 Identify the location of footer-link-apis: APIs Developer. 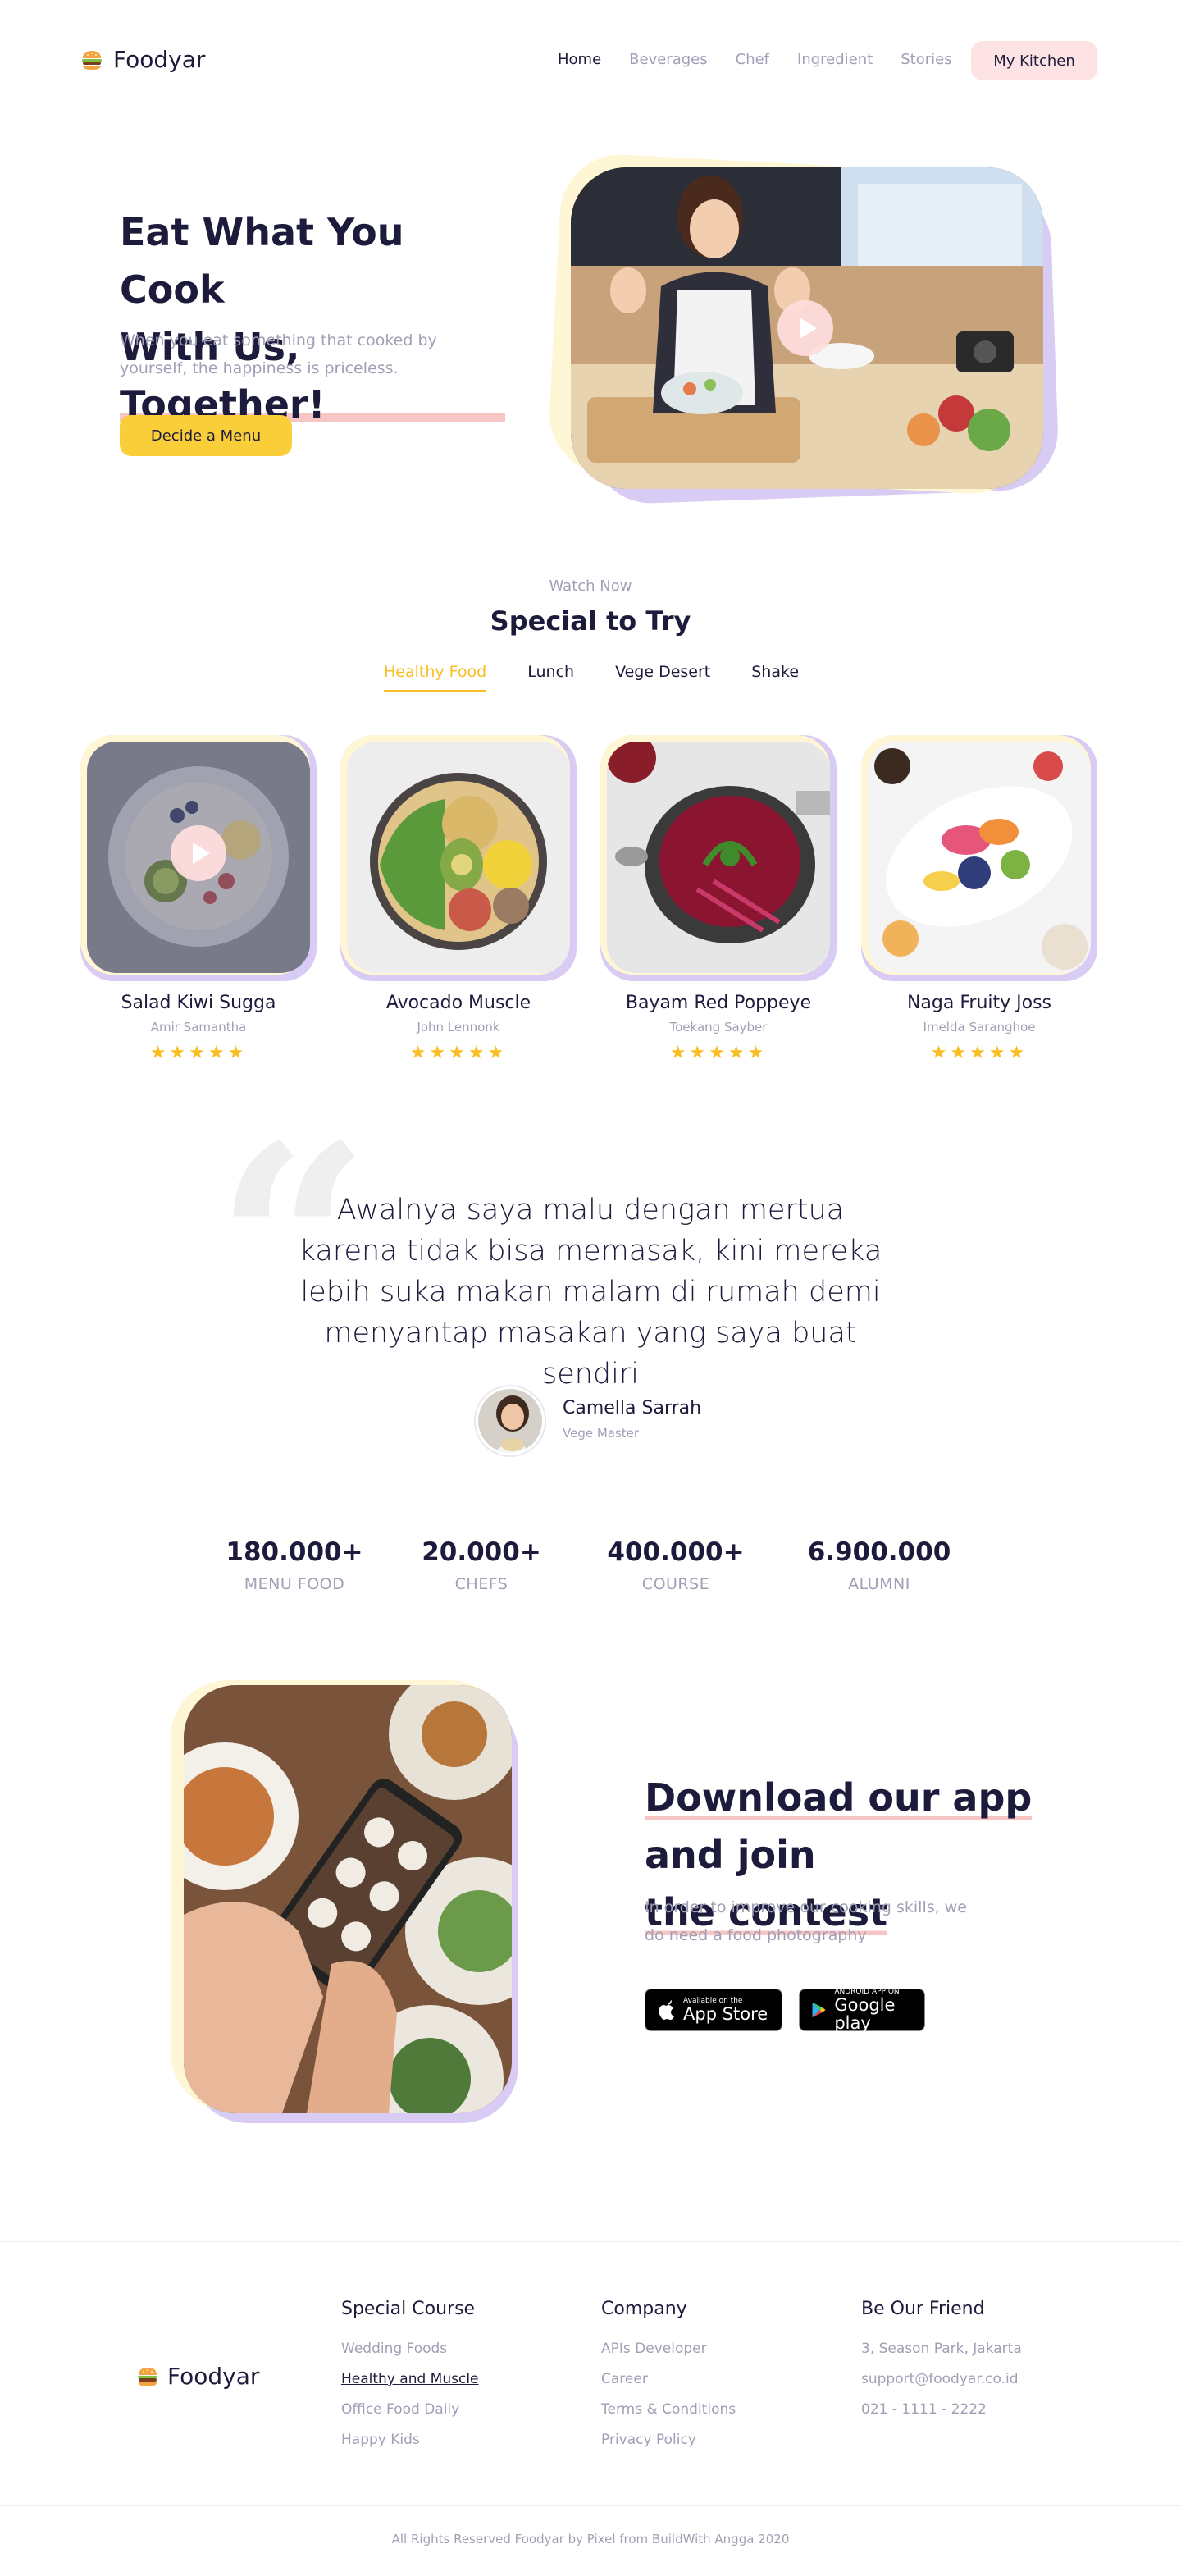
(669, 2349).